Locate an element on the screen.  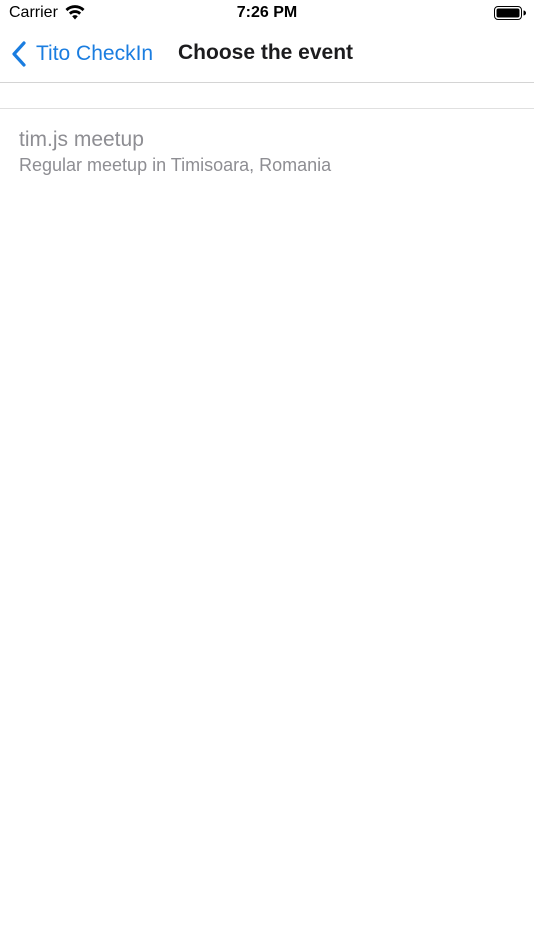
navigation-bar: Tito CheckIn Choose the event is located at coordinates (267, 55).